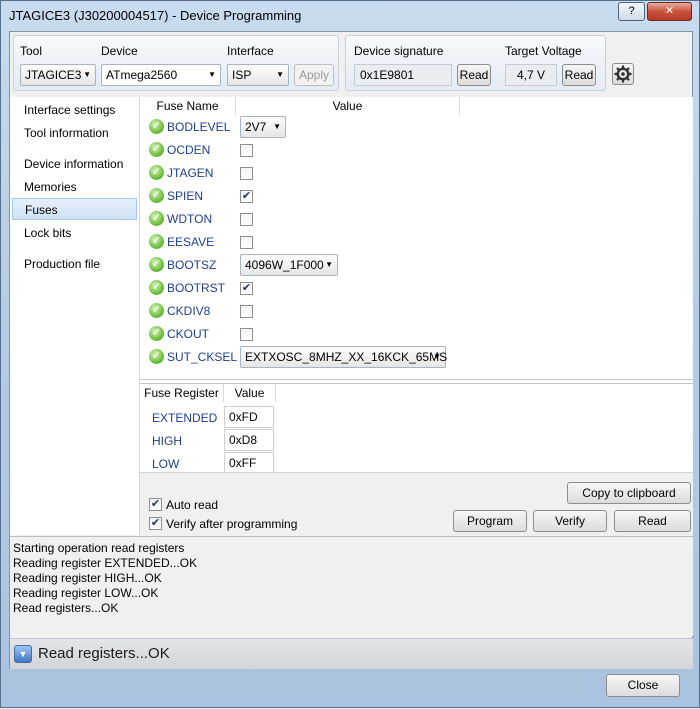 The width and height of the screenshot is (700, 709). I want to click on nav-item-tool-information: Tool information, so click(74, 133).